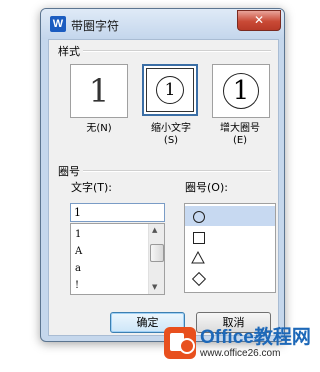 This screenshot has height=372, width=320. What do you see at coordinates (180, 343) in the screenshot?
I see `office-logo-icon` at bounding box center [180, 343].